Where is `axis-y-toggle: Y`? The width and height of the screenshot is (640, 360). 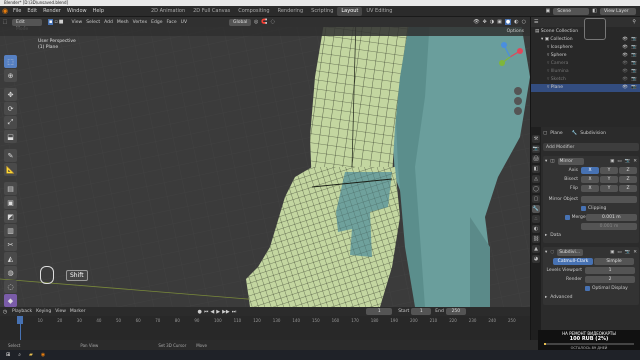
axis-y-toggle: Y is located at coordinates (609, 170).